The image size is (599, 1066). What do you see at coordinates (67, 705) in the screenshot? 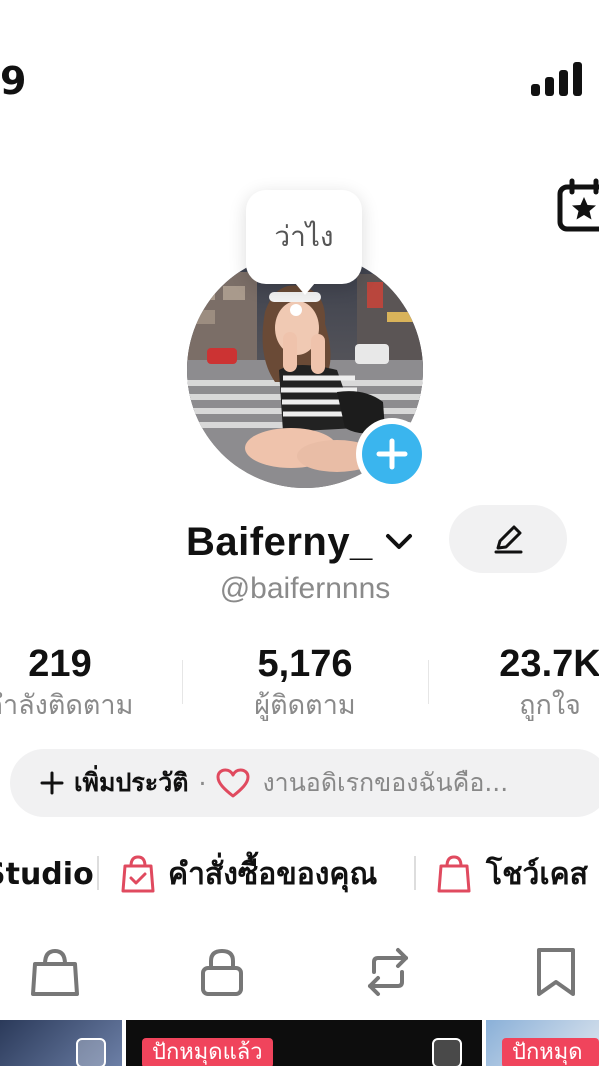
I see `stat-following-label: กำลังติดตาม` at bounding box center [67, 705].